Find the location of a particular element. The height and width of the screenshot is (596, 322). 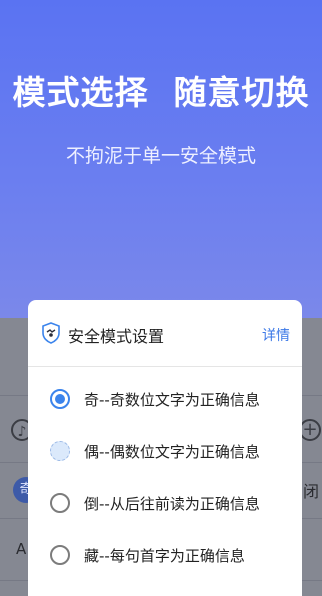

plus-circle-icon: + is located at coordinates (310, 430).